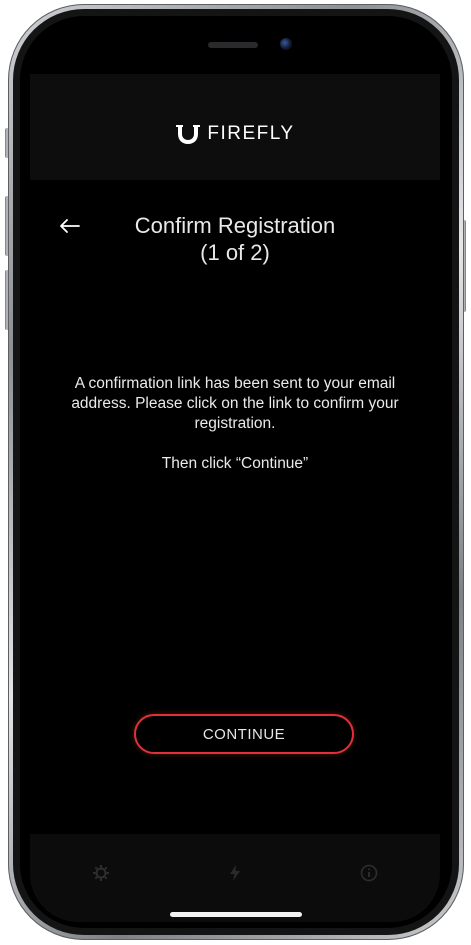 The image size is (471, 945). Describe the element at coordinates (369, 873) in the screenshot. I see `info-icon` at that location.